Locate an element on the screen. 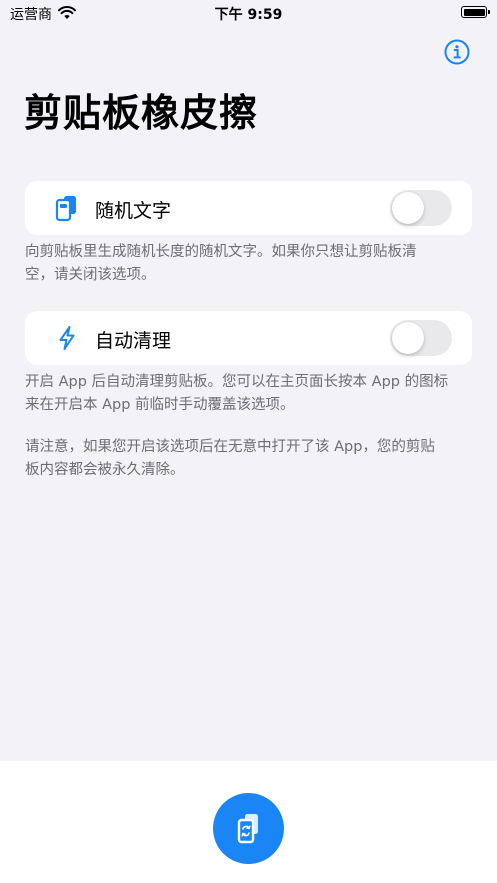 The image size is (497, 883). lightning-icon is located at coordinates (67, 338).